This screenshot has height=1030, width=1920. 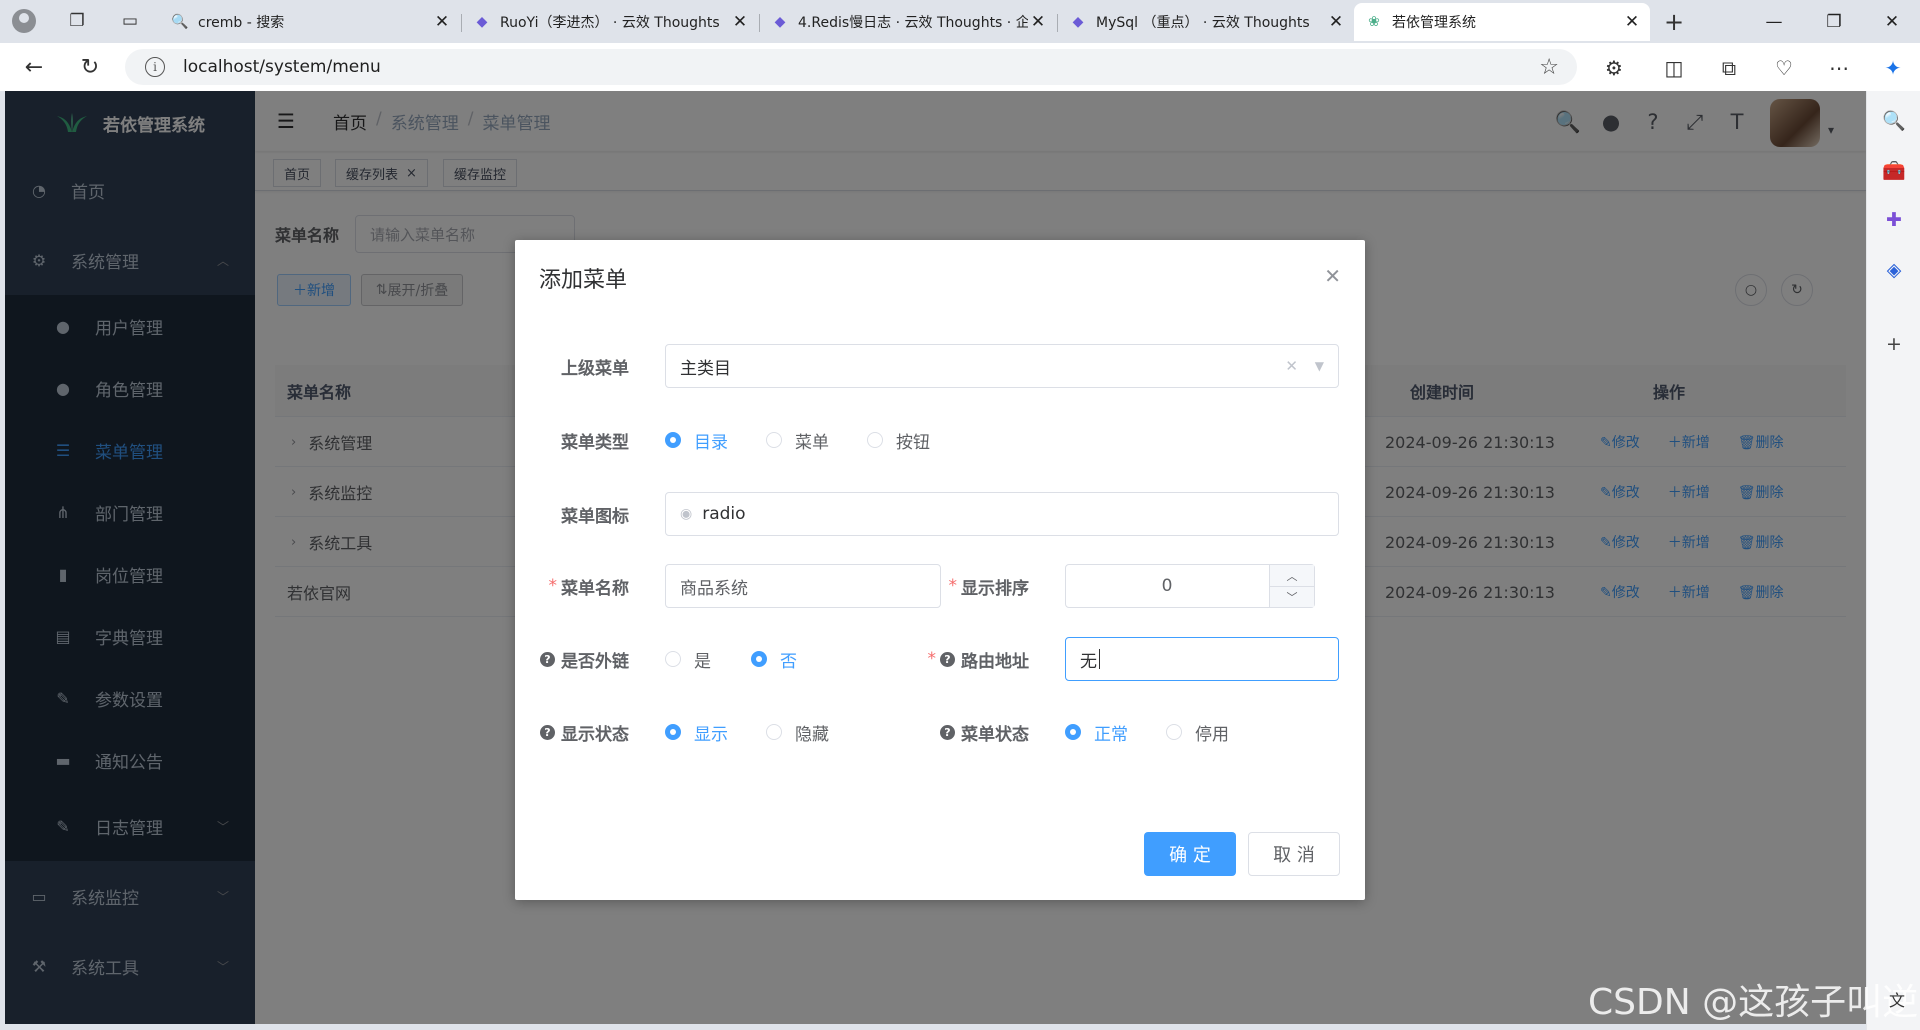 I want to click on profile-icon, so click(x=24, y=21).